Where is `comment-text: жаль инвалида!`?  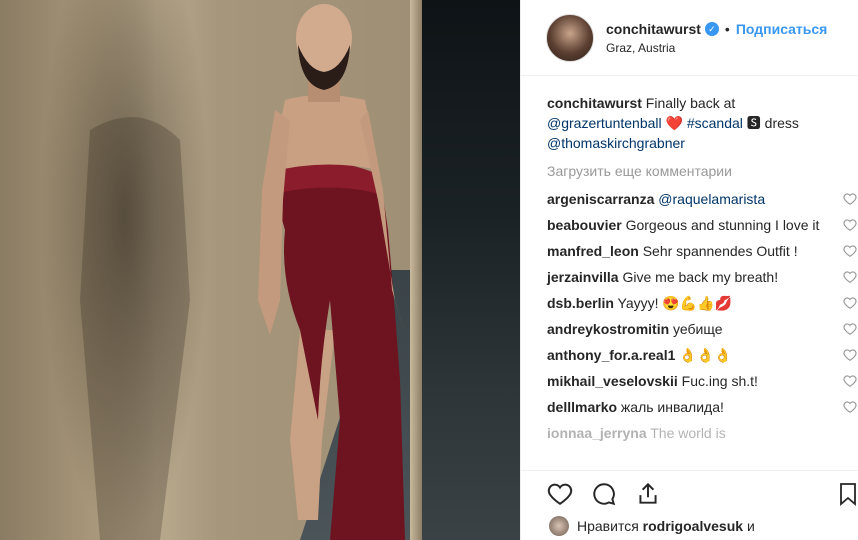 comment-text: жаль инвалида! is located at coordinates (672, 407).